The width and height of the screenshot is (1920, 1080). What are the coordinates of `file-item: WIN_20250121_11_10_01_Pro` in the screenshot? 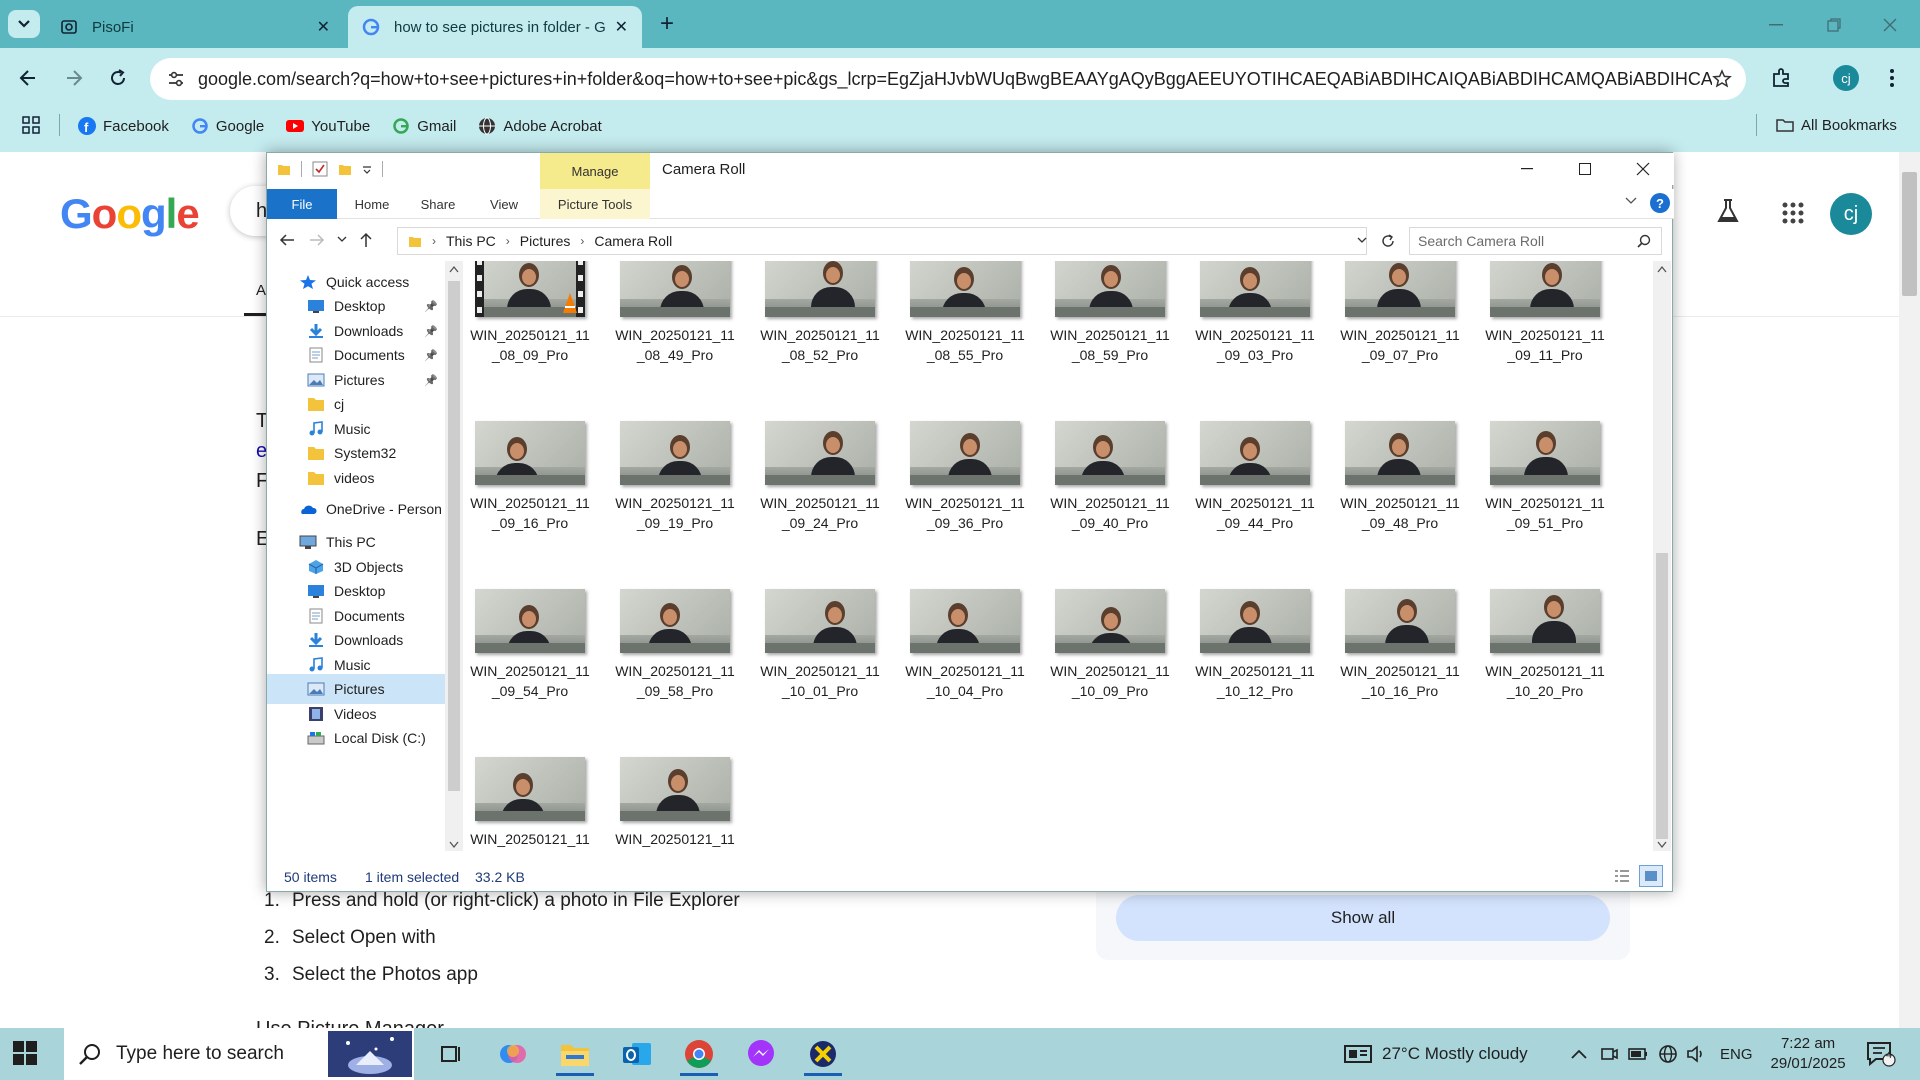 It's located at (820, 659).